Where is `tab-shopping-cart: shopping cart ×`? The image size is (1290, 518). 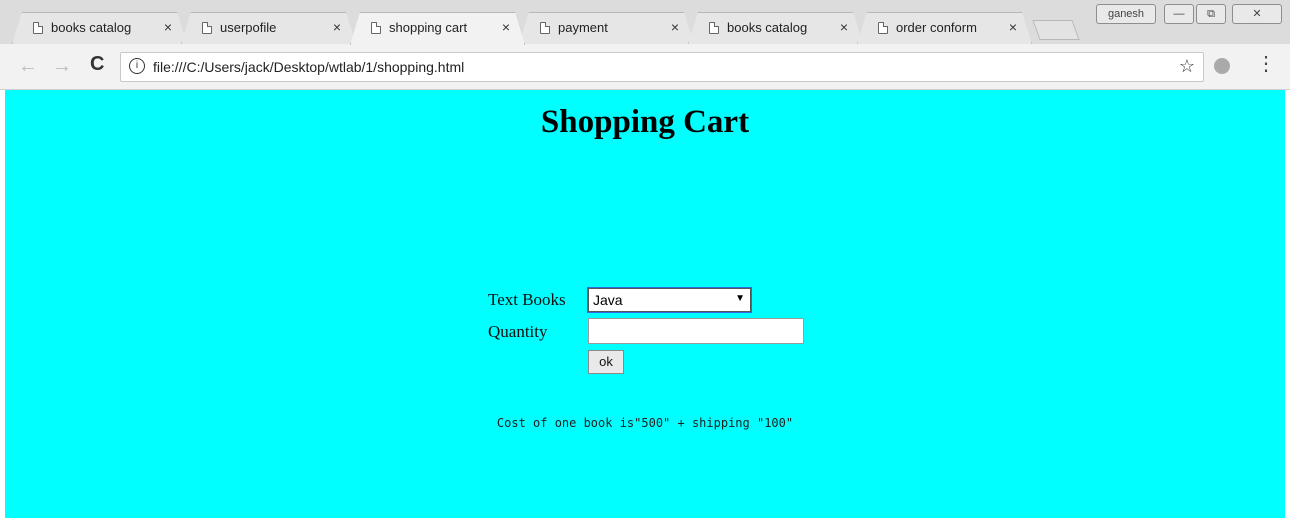
tab-shopping-cart: shopping cart × is located at coordinates (437, 28).